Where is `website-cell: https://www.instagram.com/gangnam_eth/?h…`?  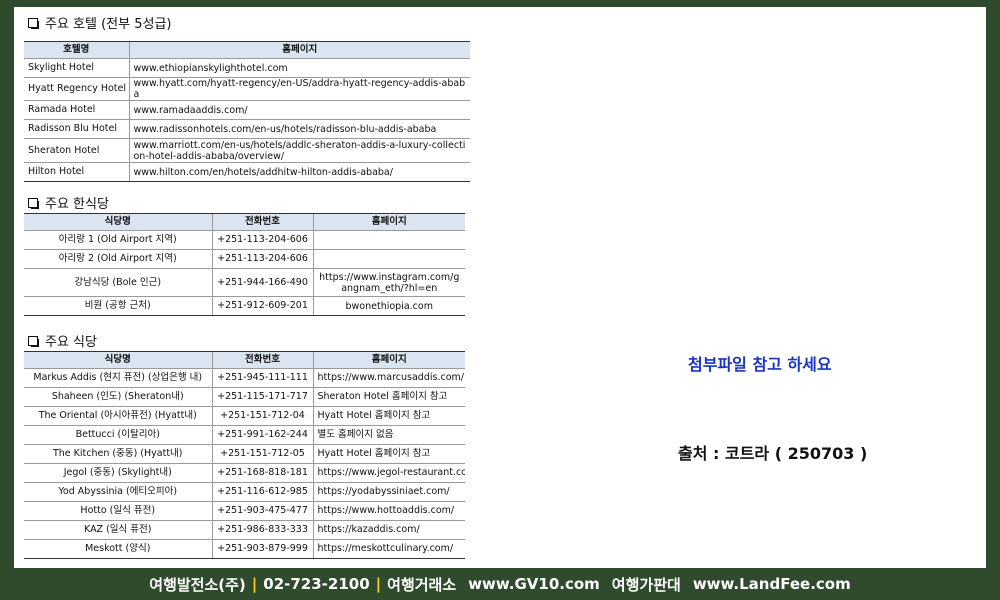 website-cell: https://www.instagram.com/gangnam_eth/?h… is located at coordinates (388, 282).